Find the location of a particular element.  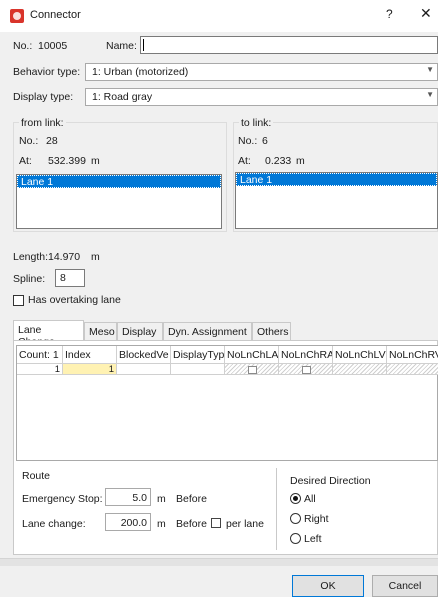

grid-header-index: Index is located at coordinates (90, 355).